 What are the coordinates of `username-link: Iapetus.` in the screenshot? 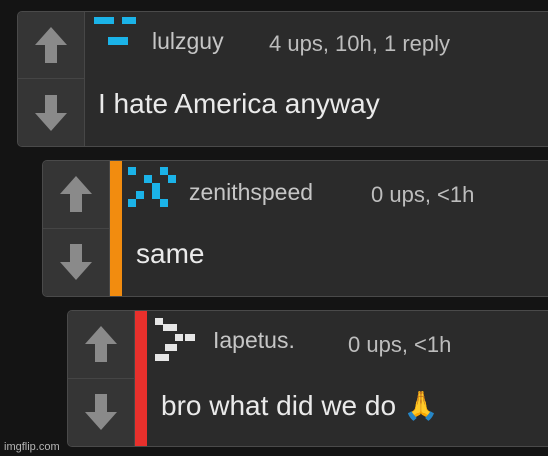 It's located at (254, 340).